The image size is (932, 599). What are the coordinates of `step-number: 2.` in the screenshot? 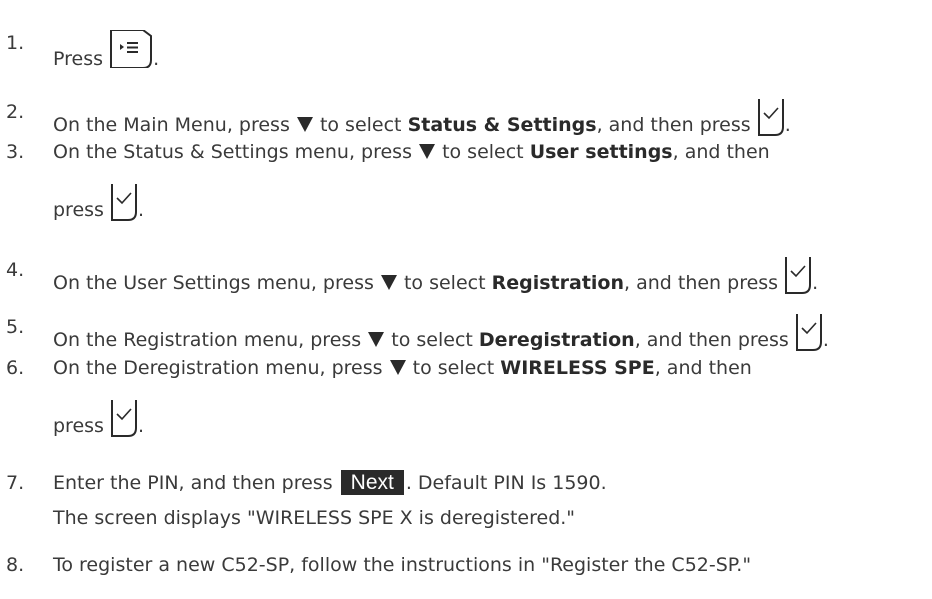 It's located at (15, 112).